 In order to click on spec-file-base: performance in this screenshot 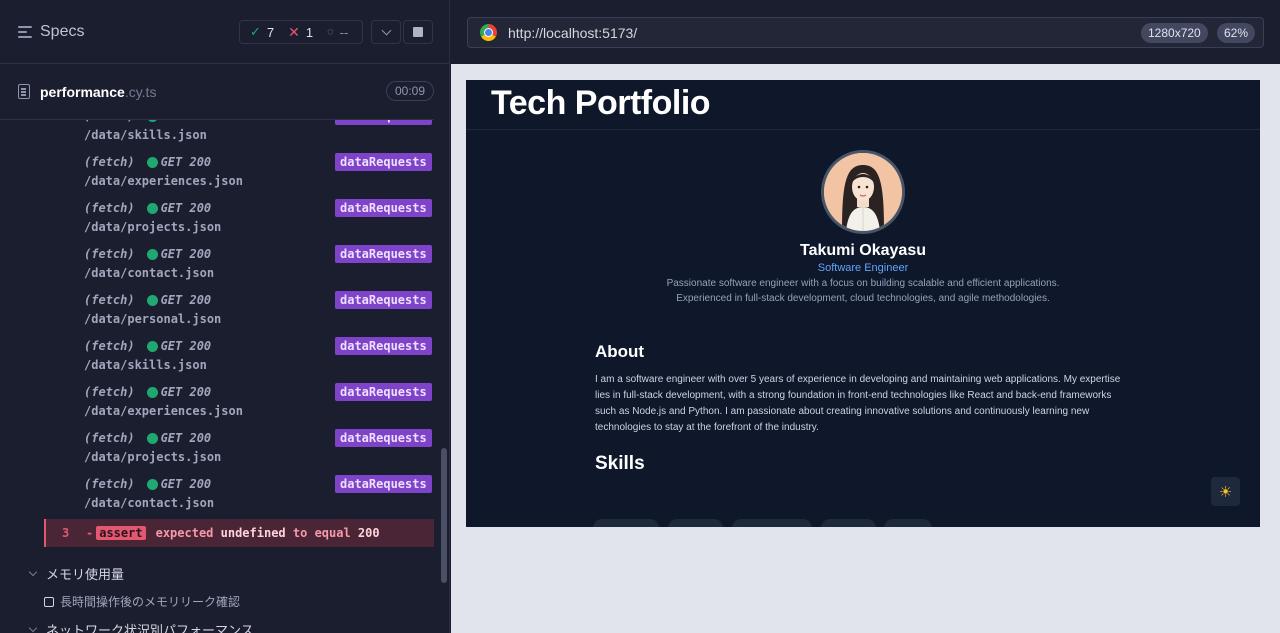, I will do `click(82, 92)`.